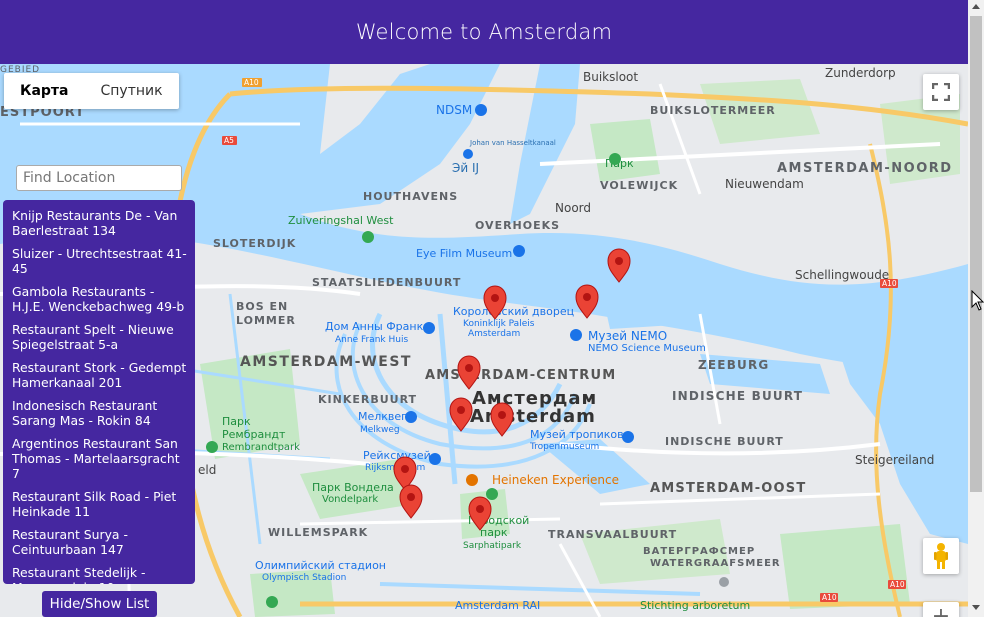 The width and height of the screenshot is (984, 617). I want to click on list-item: Restaurant Silk Road - Piet Heinkade 11, so click(99, 506).